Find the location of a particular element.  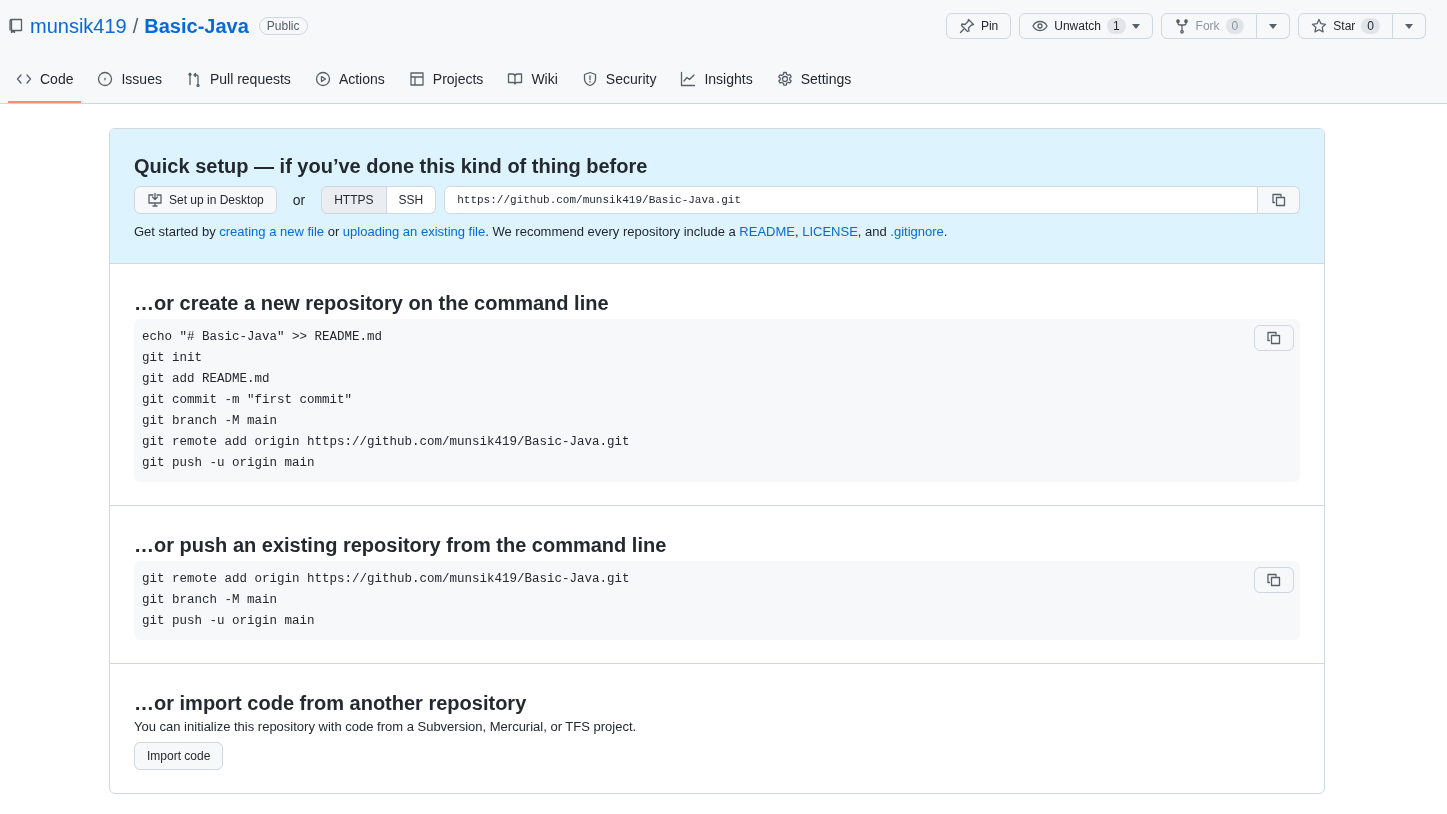

eye-icon is located at coordinates (1040, 26).